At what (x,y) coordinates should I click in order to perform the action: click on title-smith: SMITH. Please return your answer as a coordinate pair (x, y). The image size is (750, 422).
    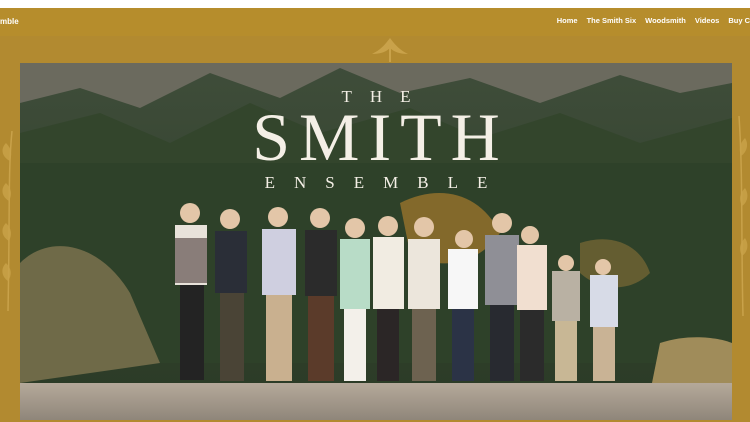
    Looking at the image, I should click on (380, 137).